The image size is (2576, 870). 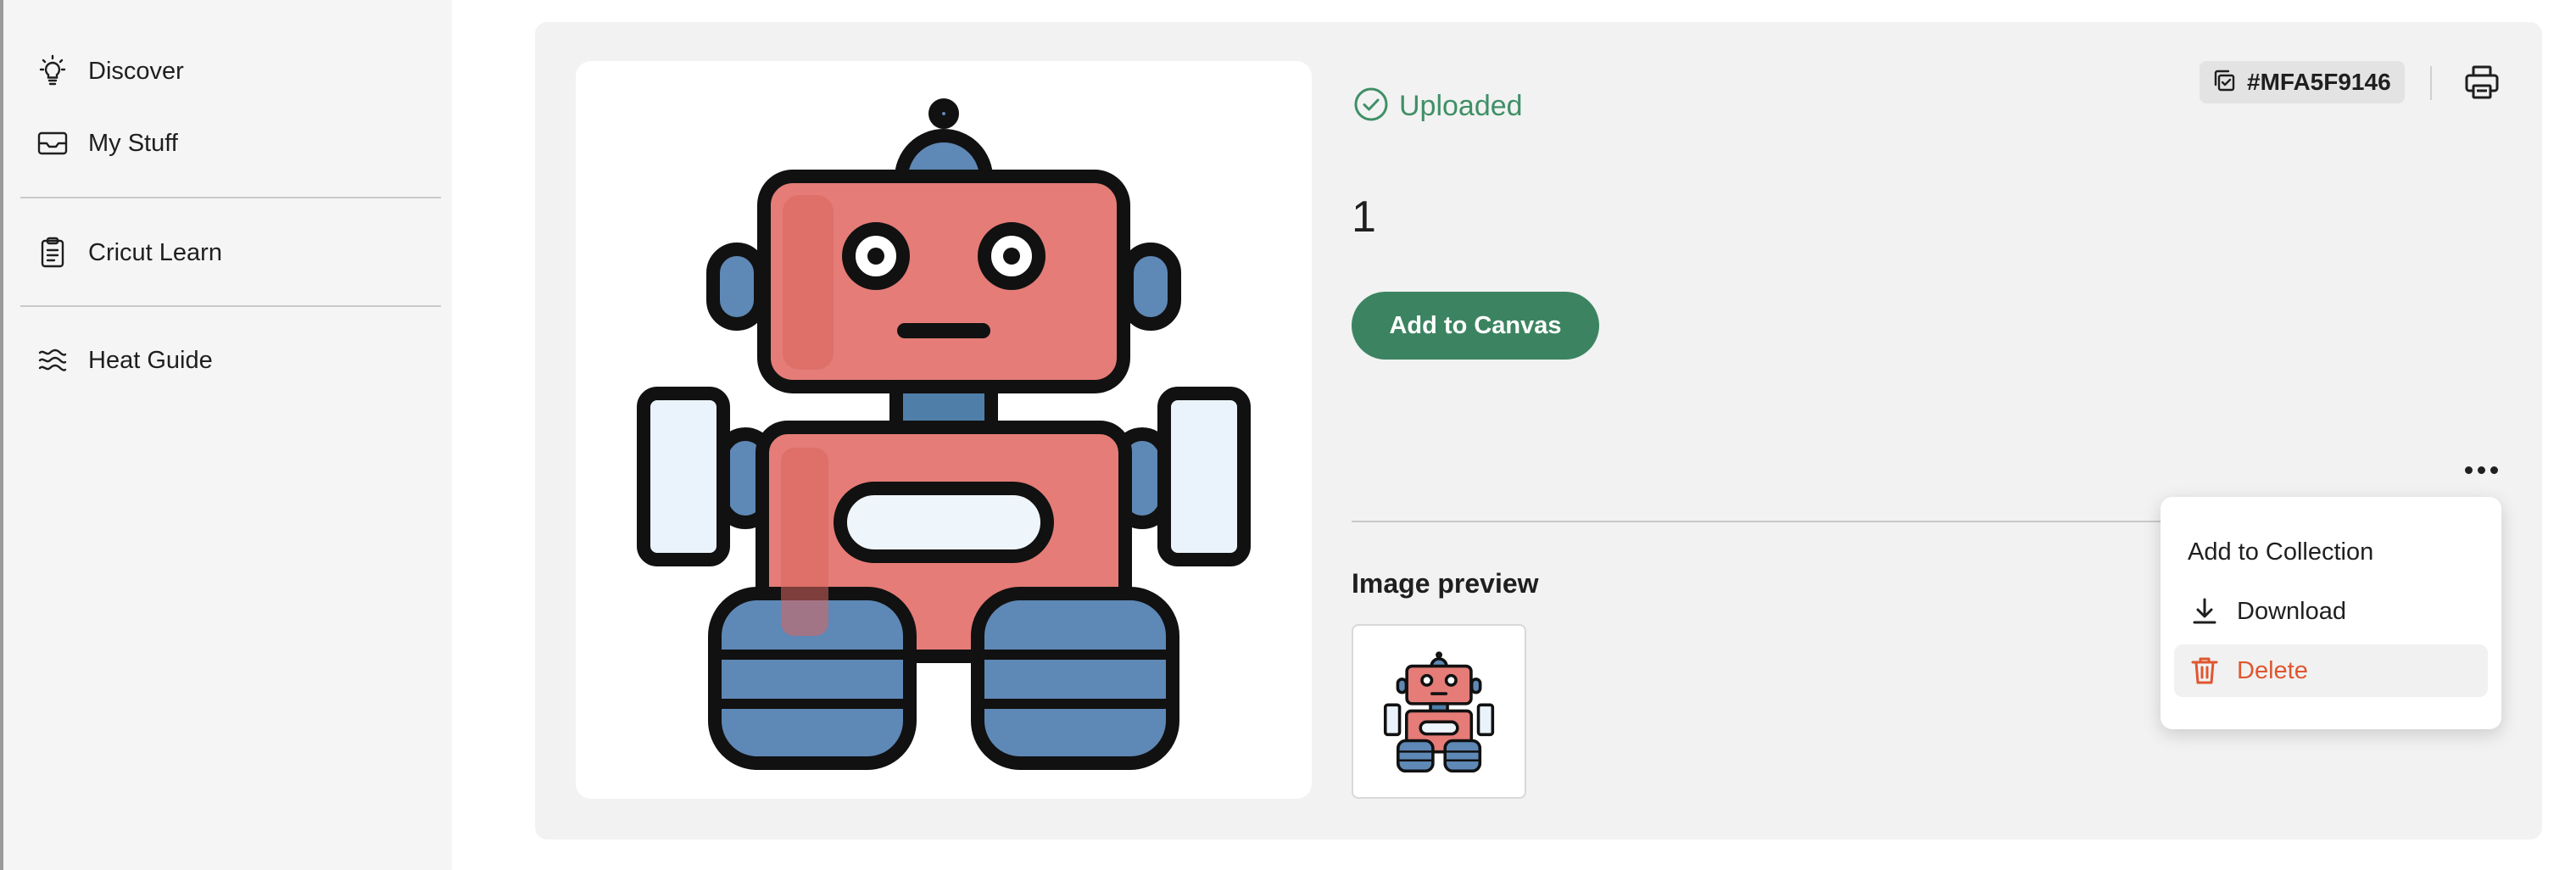 What do you see at coordinates (52, 360) in the screenshot?
I see `heat-waves-icon` at bounding box center [52, 360].